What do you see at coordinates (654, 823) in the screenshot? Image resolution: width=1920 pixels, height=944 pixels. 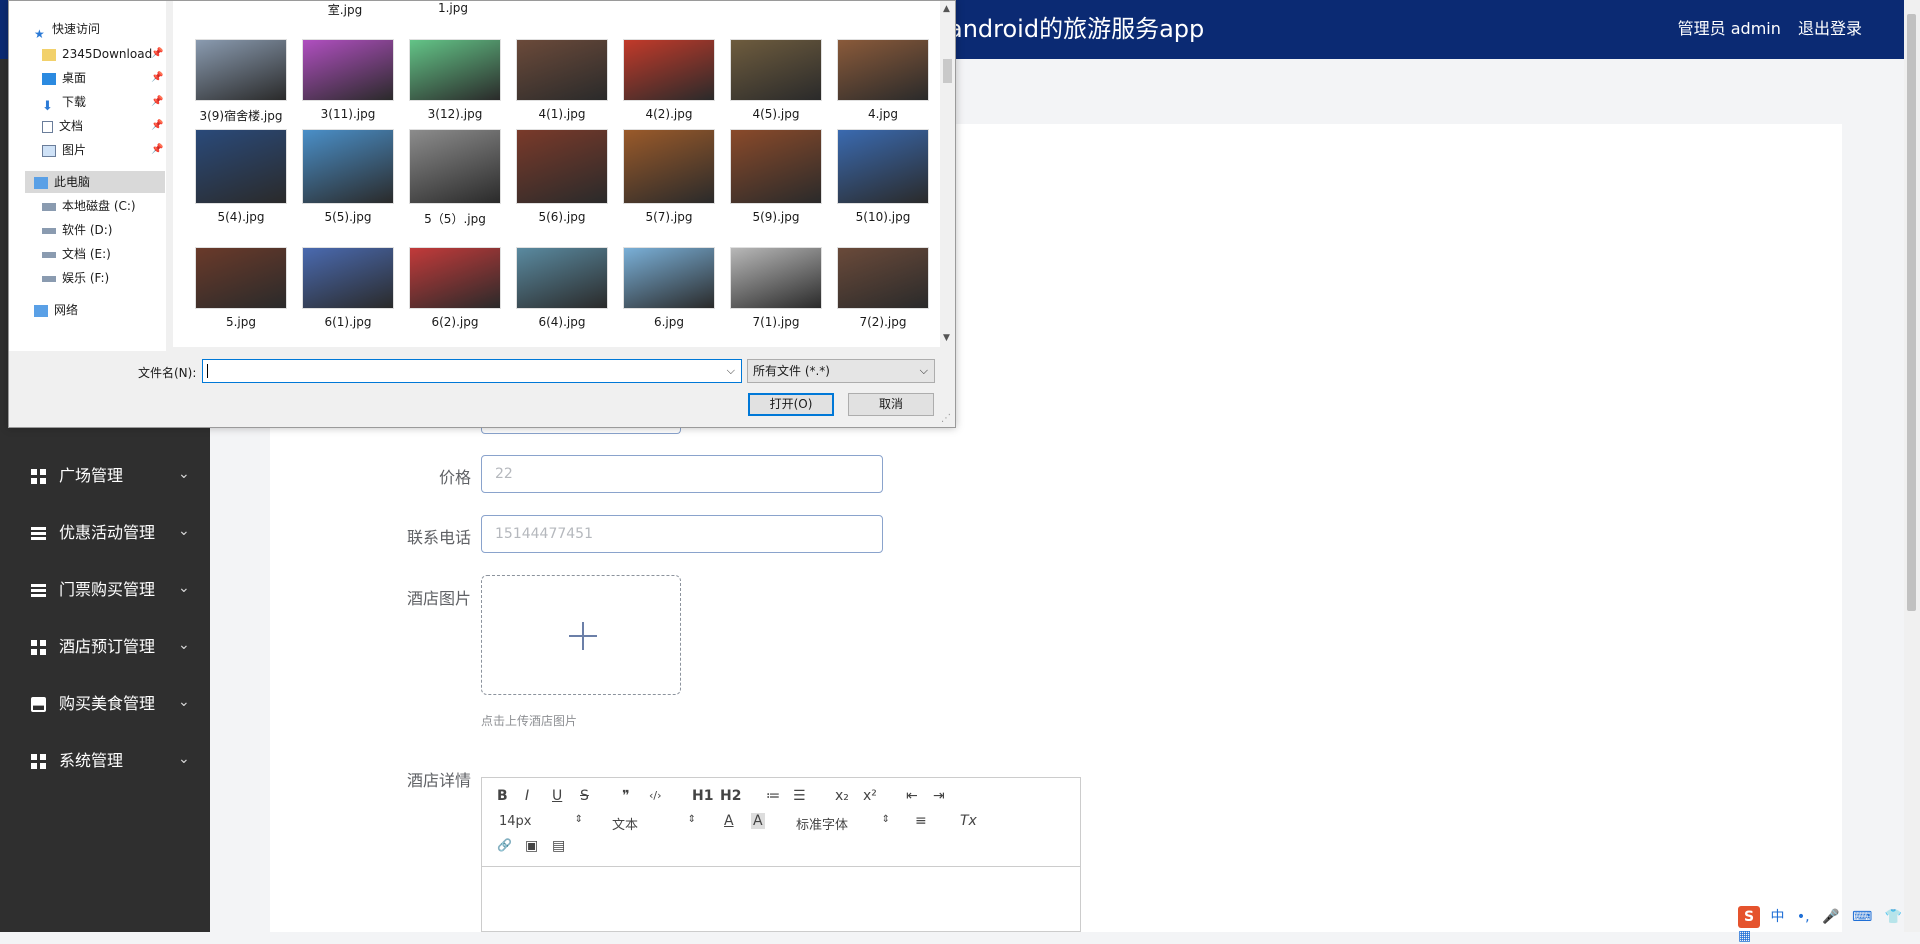 I see `text-type-select: 文本 ⇕` at bounding box center [654, 823].